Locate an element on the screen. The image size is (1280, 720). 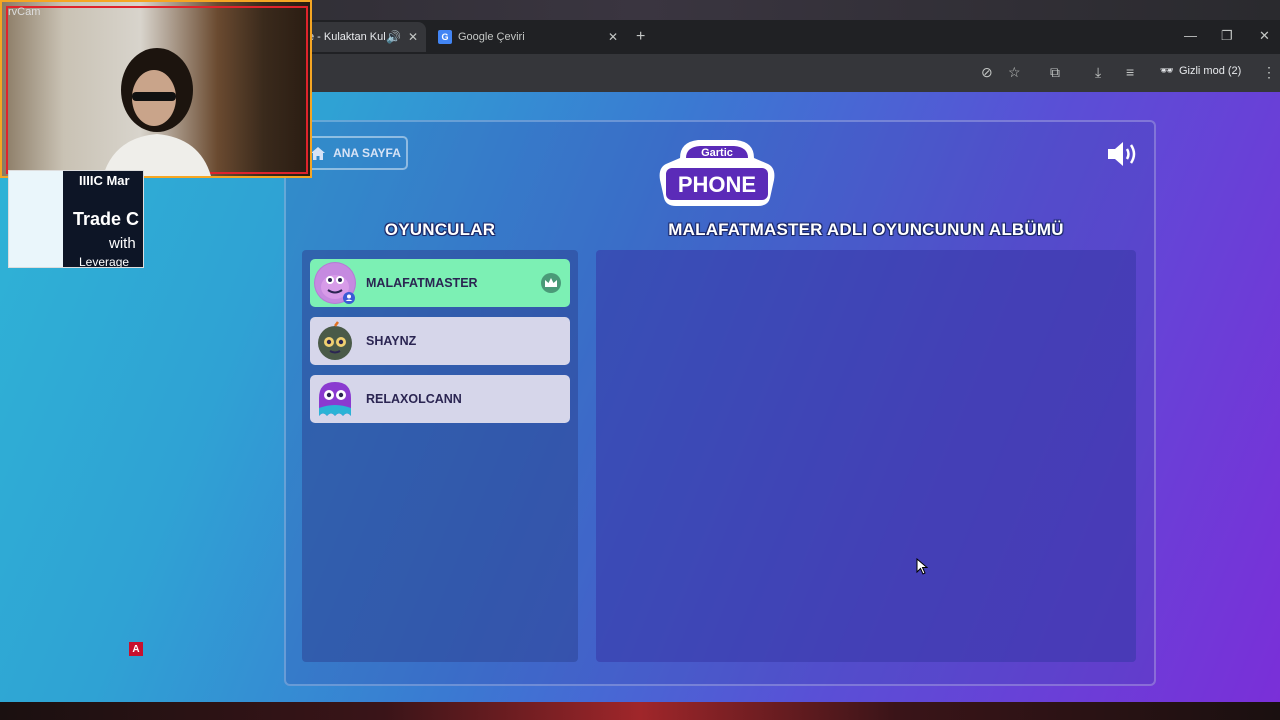
more-menu-icon: ⋮ is located at coordinates (1269, 72).